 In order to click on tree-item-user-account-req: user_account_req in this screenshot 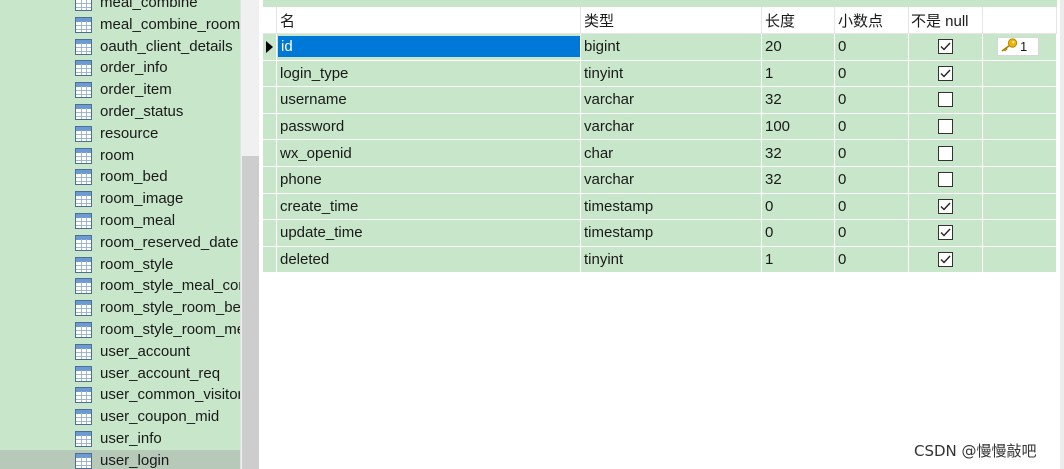, I will do `click(120, 374)`.